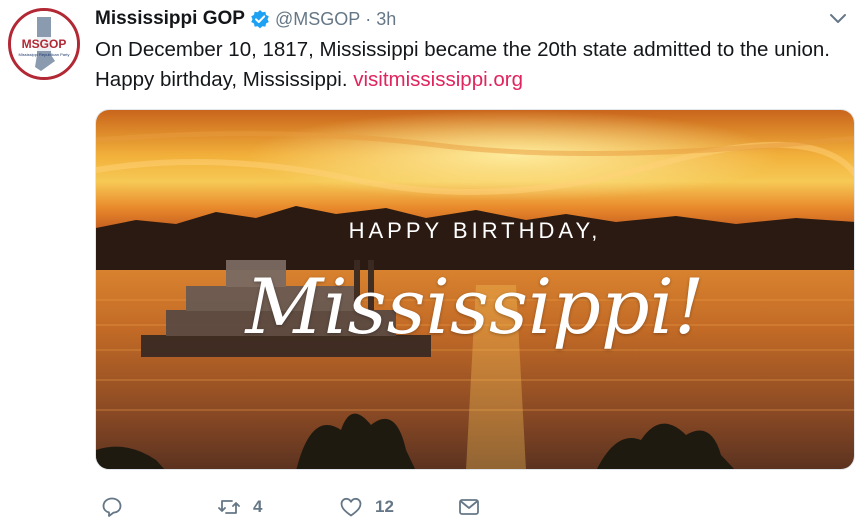 This screenshot has width=866, height=532. I want to click on tweet-actions: 4 12, so click(475, 507).